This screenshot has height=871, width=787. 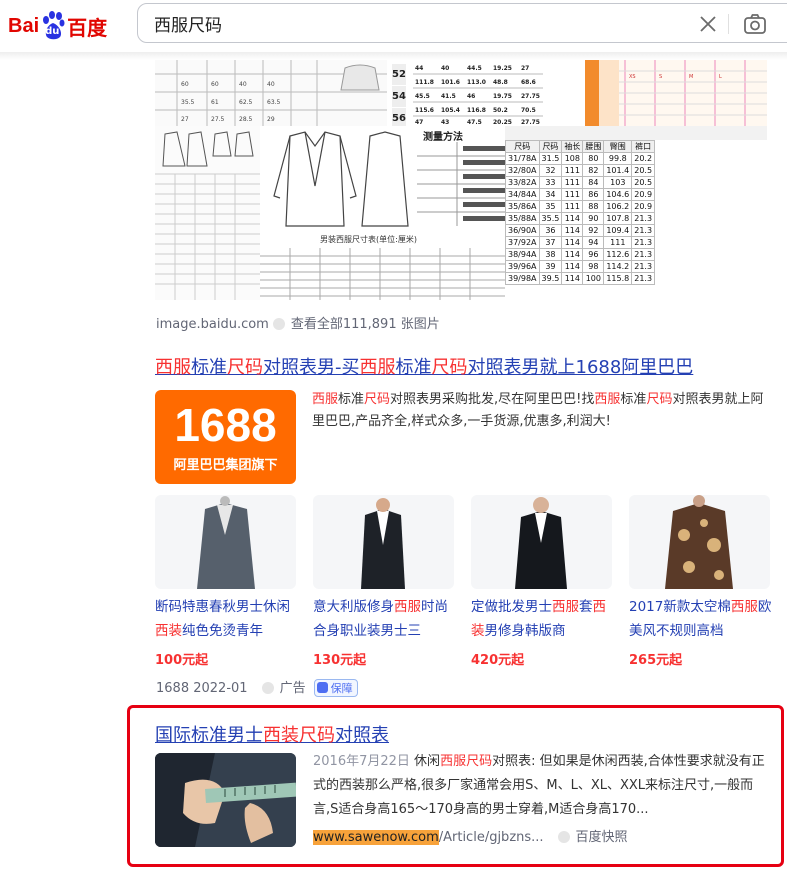 I want to click on image-source: image.baidu.com, so click(x=212, y=324).